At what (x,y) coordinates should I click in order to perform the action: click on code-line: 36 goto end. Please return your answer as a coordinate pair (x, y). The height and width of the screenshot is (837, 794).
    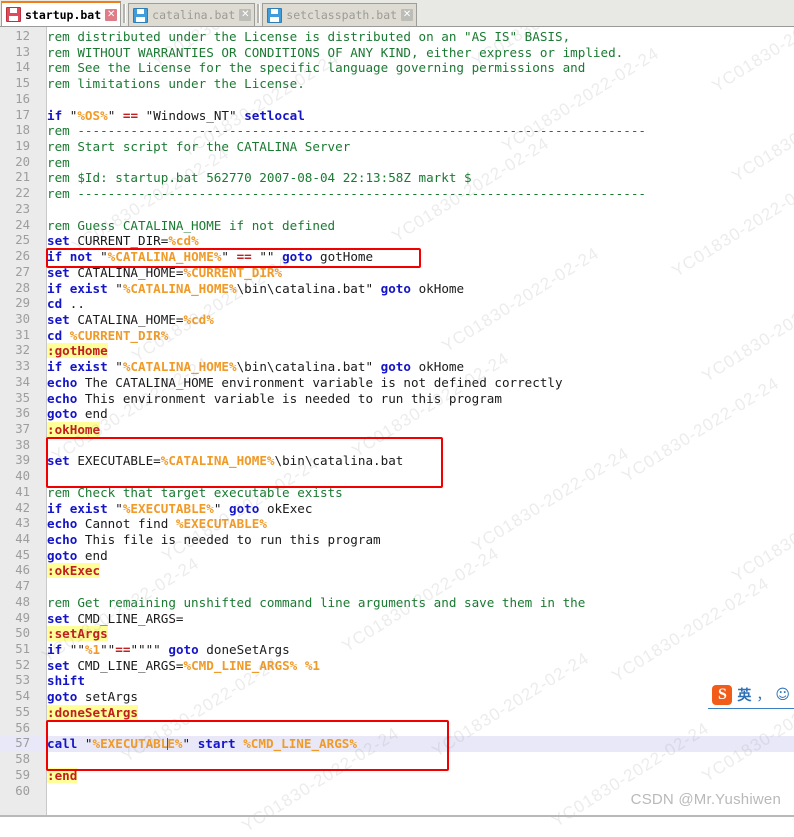
    Looking at the image, I should click on (397, 414).